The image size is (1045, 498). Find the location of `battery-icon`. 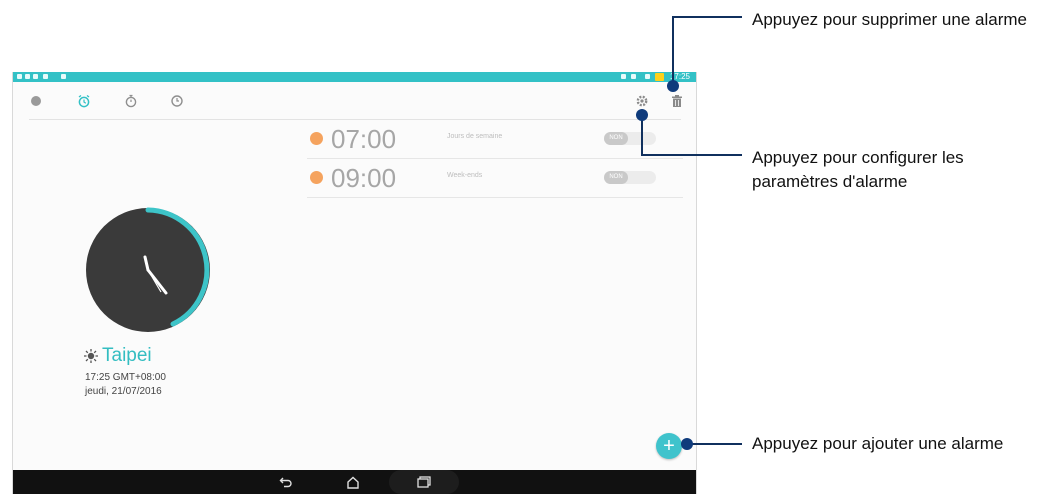

battery-icon is located at coordinates (659, 77).